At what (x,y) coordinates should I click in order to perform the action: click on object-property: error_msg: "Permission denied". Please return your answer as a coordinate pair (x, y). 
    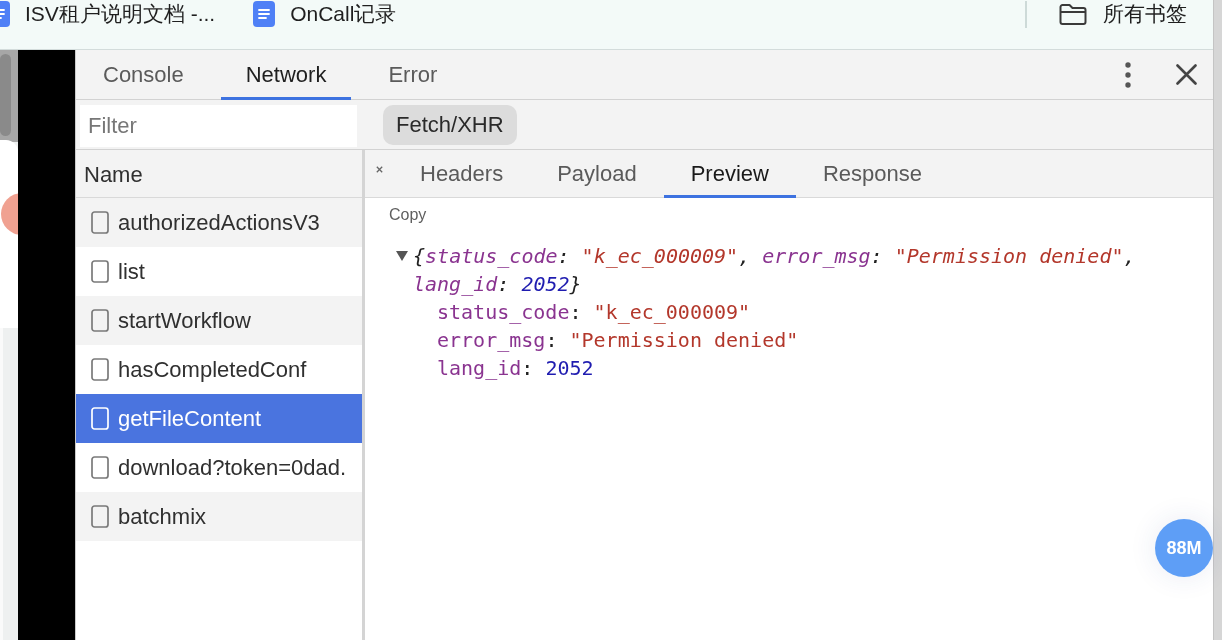
    Looking at the image, I should click on (618, 340).